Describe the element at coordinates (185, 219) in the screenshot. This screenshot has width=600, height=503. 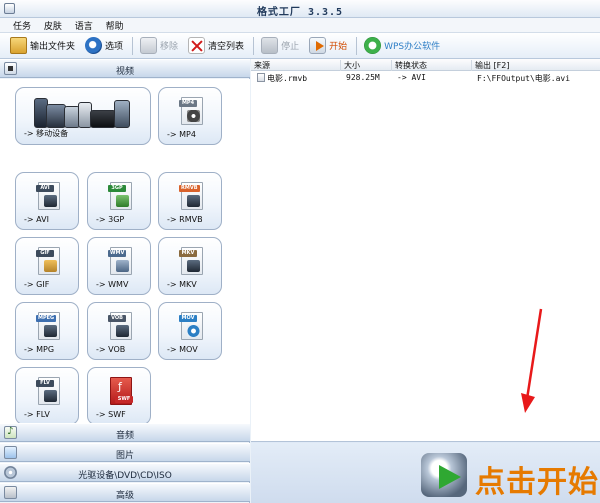
I see `tile-label: -> RMVB` at that location.